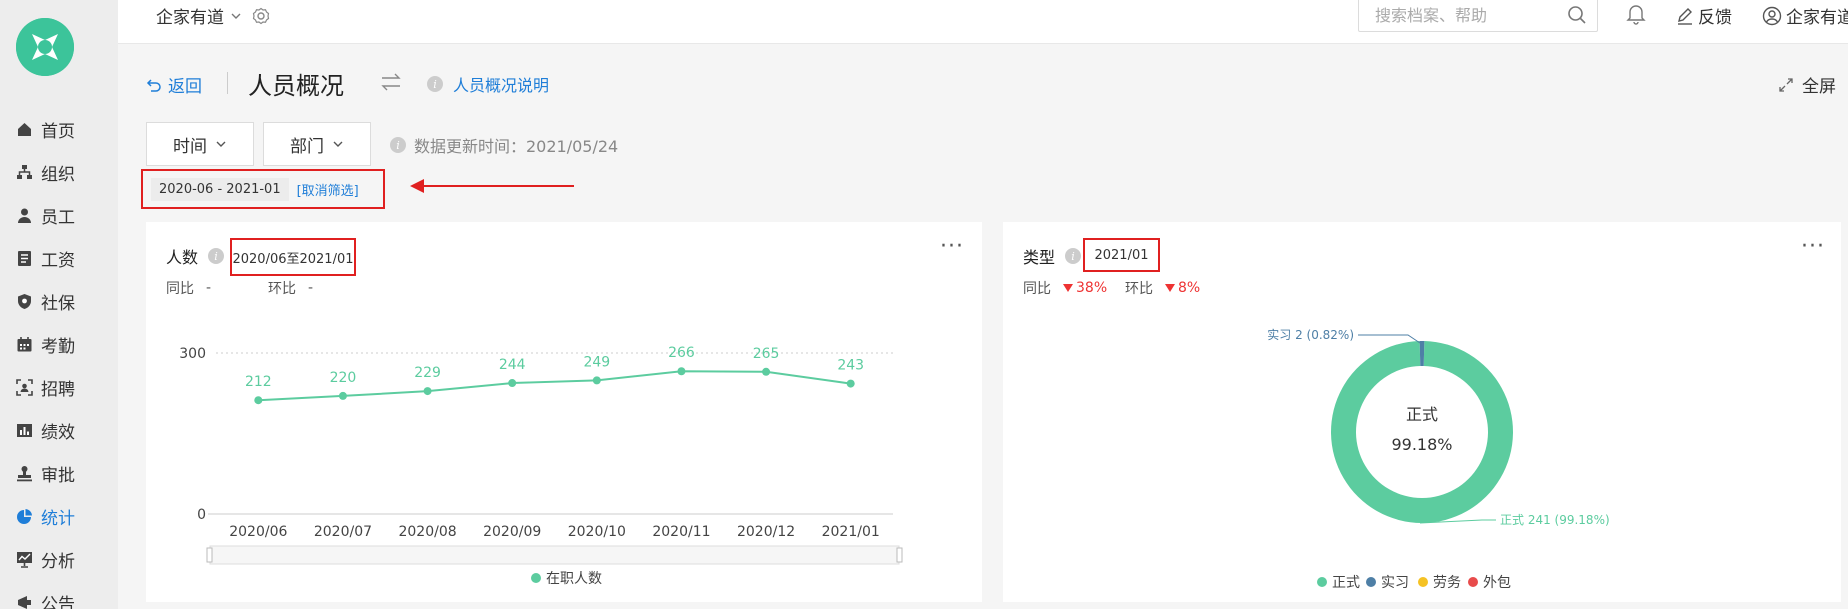 The height and width of the screenshot is (609, 1848). What do you see at coordinates (59, 516) in the screenshot?
I see `sidebar-item-pie-chart: 统计` at bounding box center [59, 516].